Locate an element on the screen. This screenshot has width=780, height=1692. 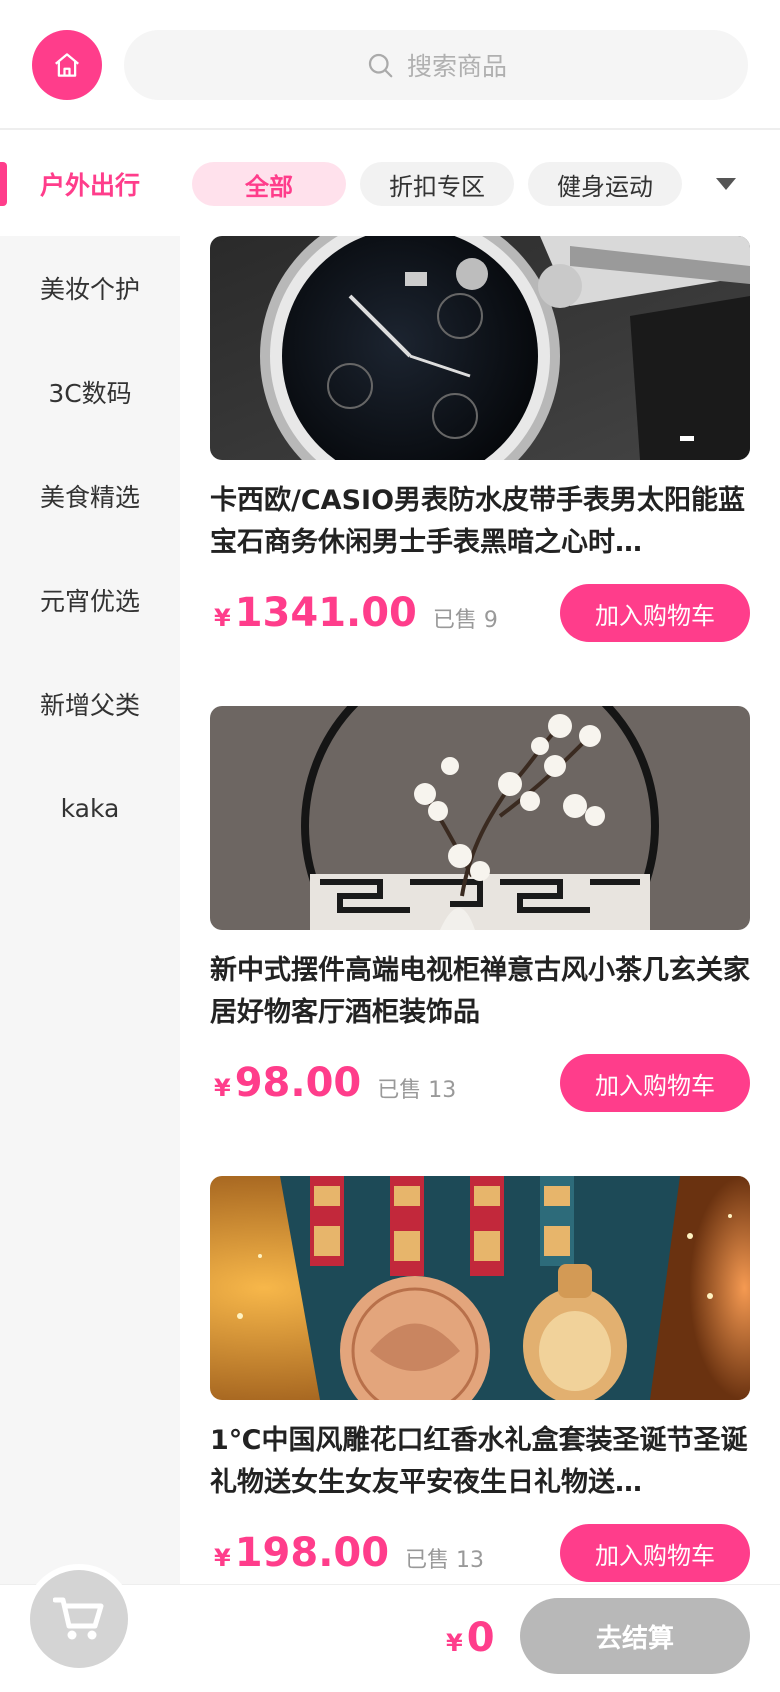
product-title: 新中式摆件高端电视柜禅意古风小茶几玄关家居好物客厅酒柜装饰品 is located at coordinates (480, 992).